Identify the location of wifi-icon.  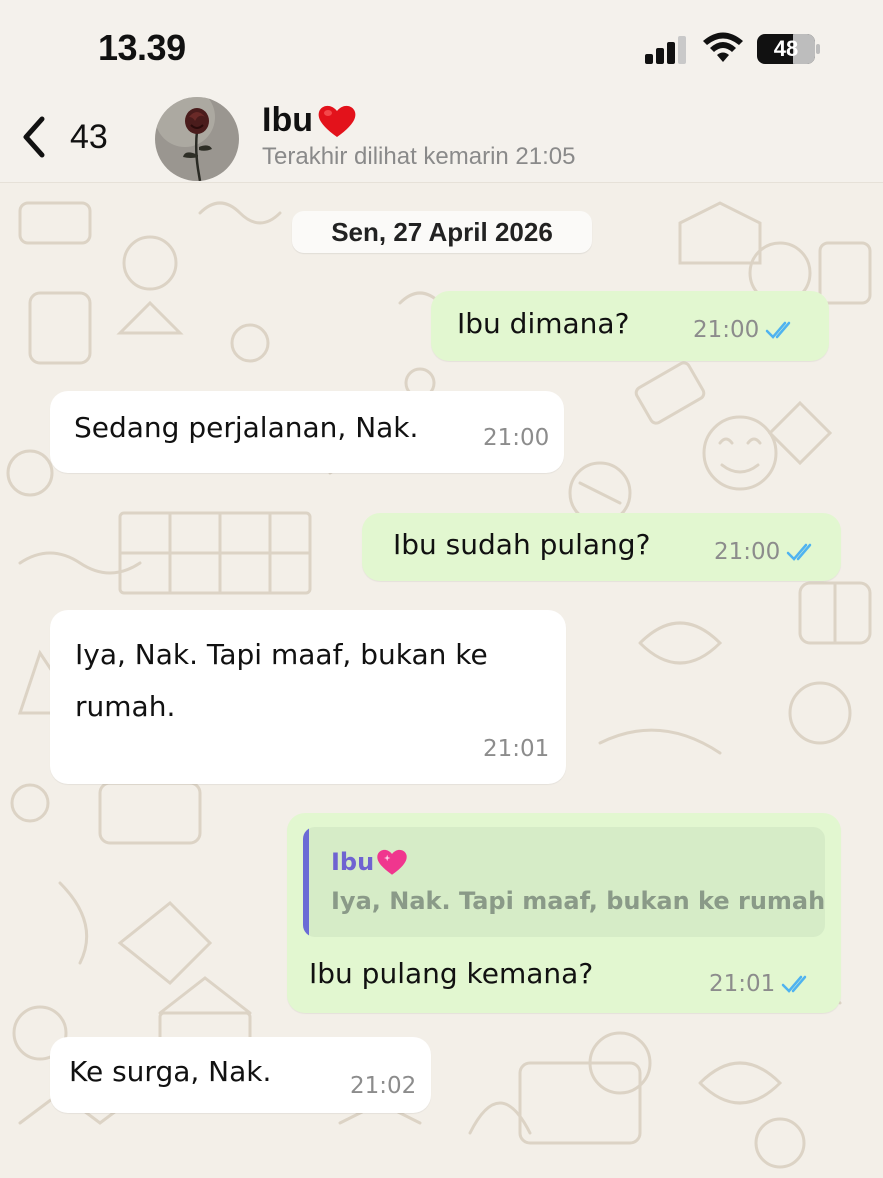
(723, 47).